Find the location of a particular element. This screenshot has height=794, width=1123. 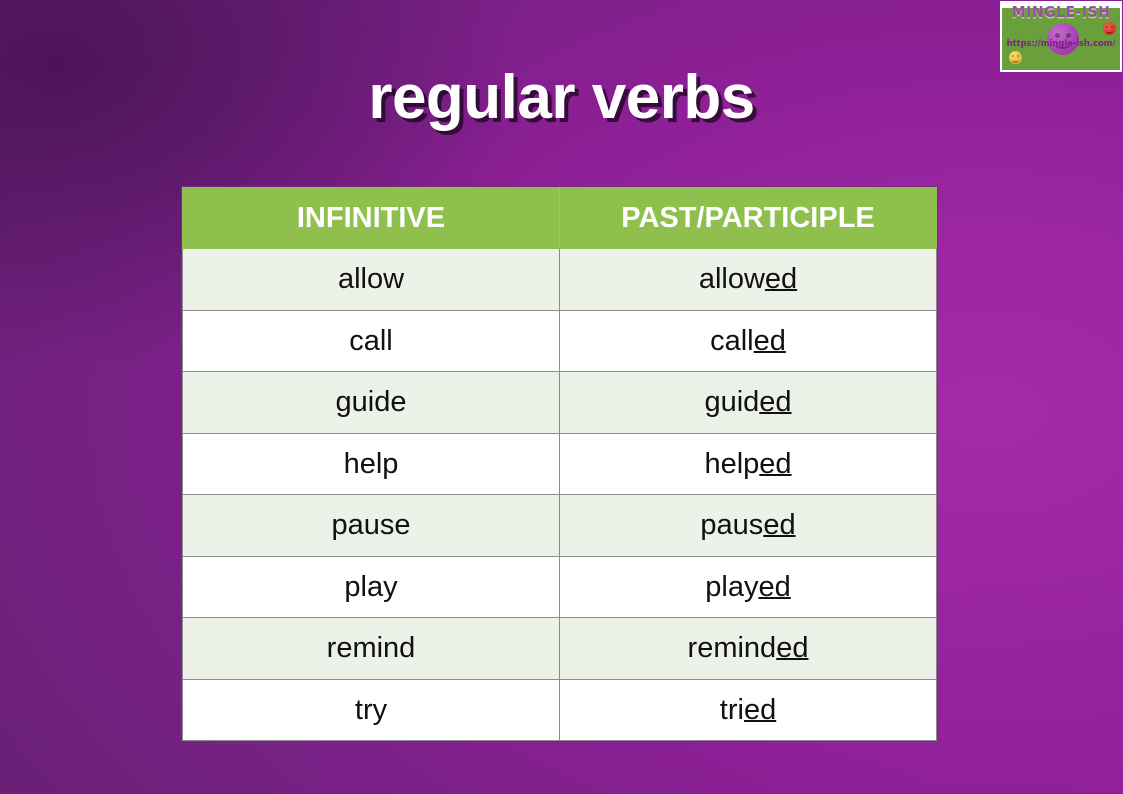

table-row: allow allowed is located at coordinates (559, 279).